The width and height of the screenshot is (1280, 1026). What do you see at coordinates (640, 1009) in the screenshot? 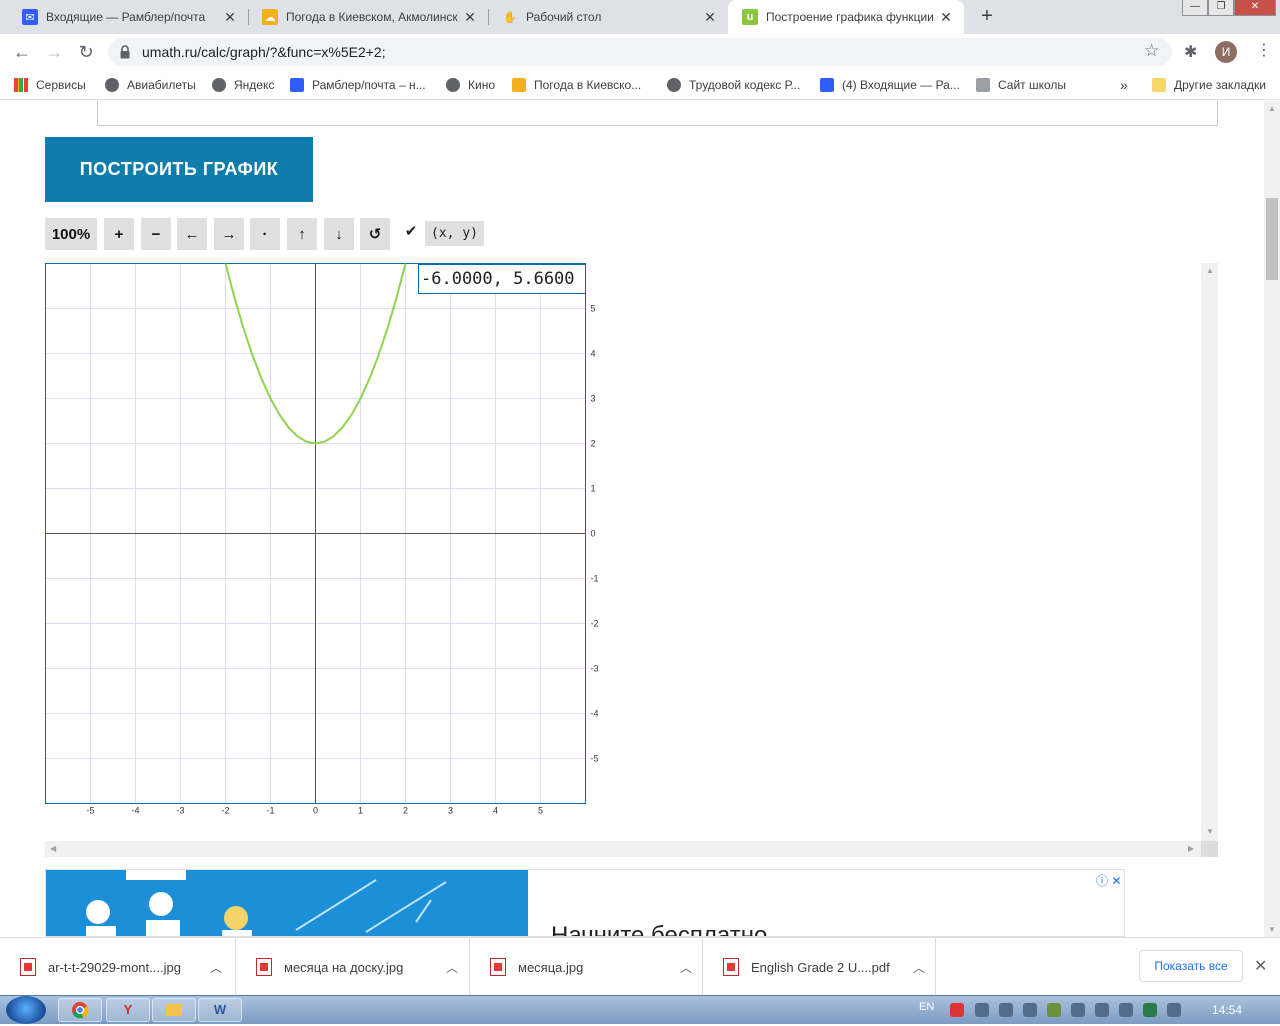
I see `windows-taskbar: Y W EN 14:54` at bounding box center [640, 1009].